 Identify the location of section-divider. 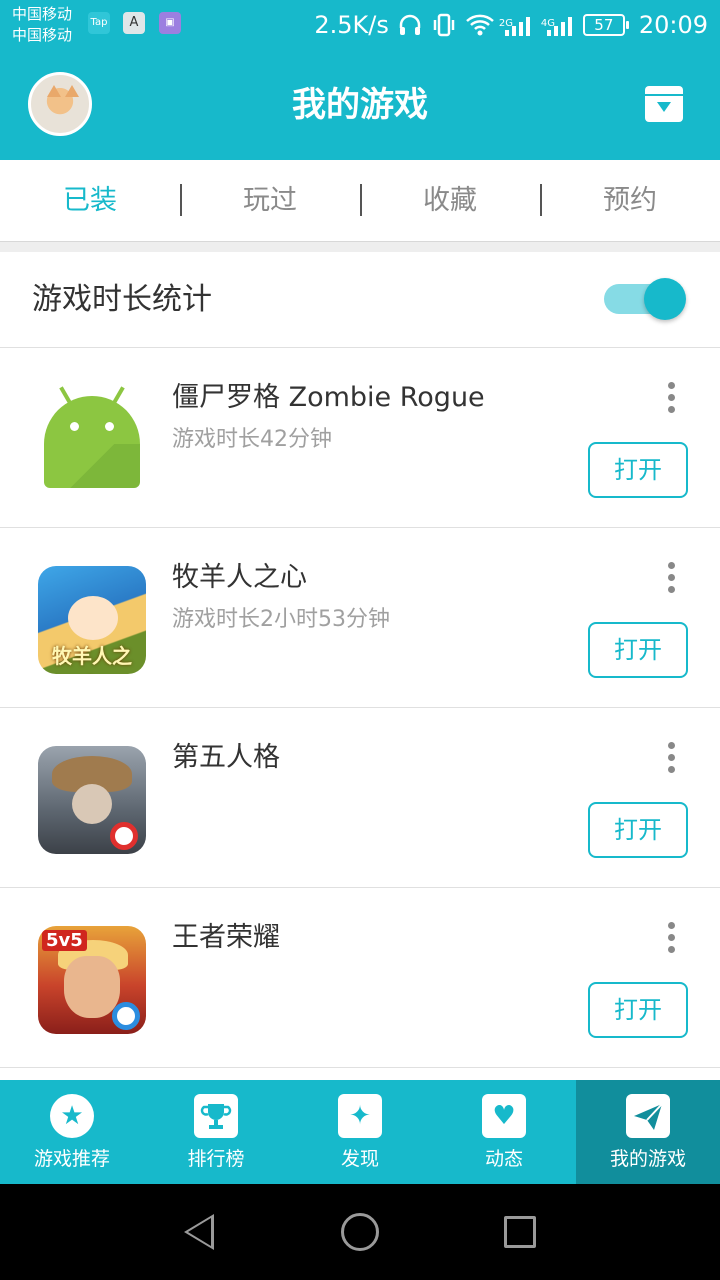
(360, 247).